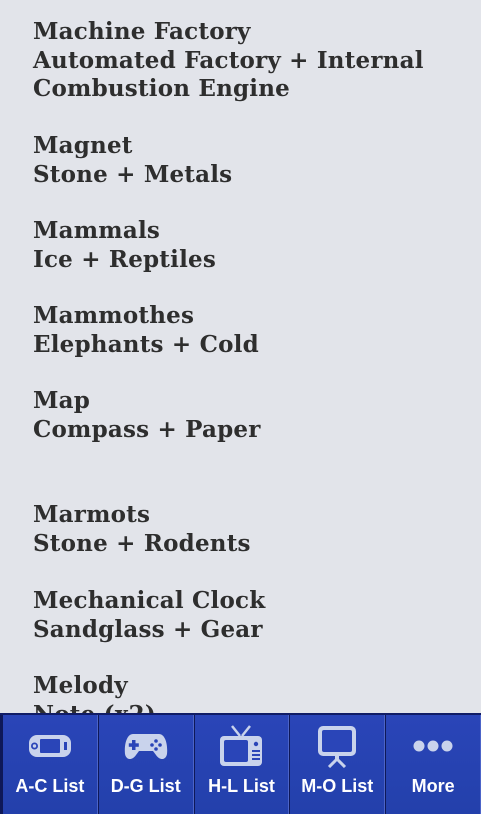 The height and width of the screenshot is (814, 481). Describe the element at coordinates (92, 514) in the screenshot. I see `item-name: Marmots` at that location.